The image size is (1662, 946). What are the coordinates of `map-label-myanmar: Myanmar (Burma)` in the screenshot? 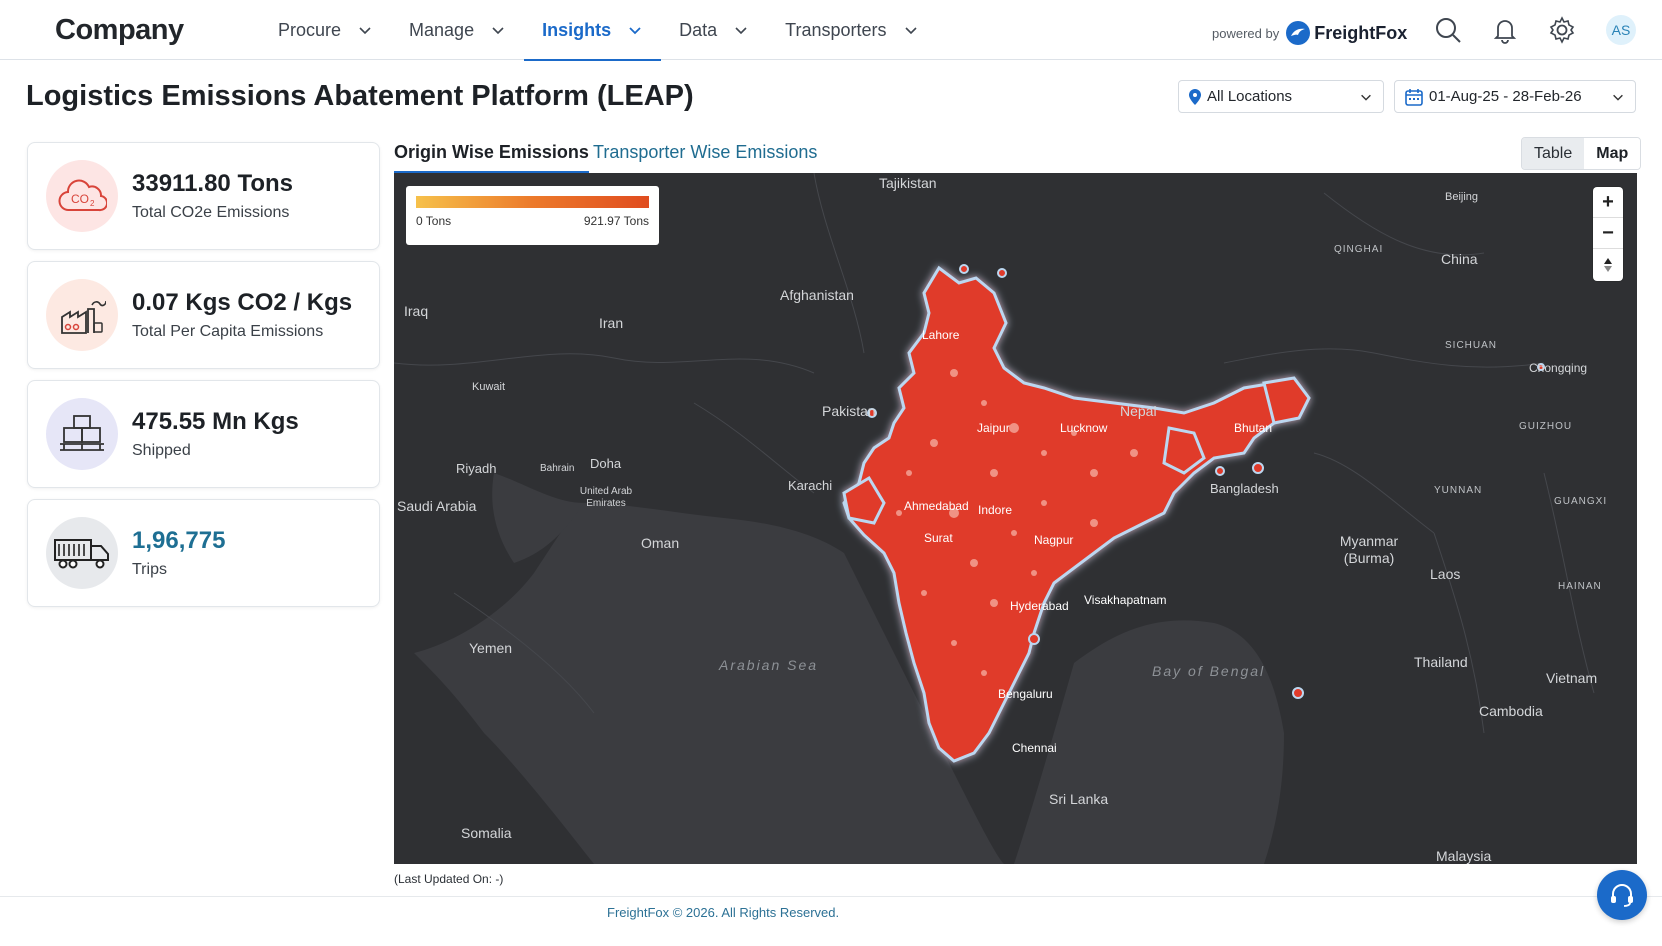 It's located at (1369, 549).